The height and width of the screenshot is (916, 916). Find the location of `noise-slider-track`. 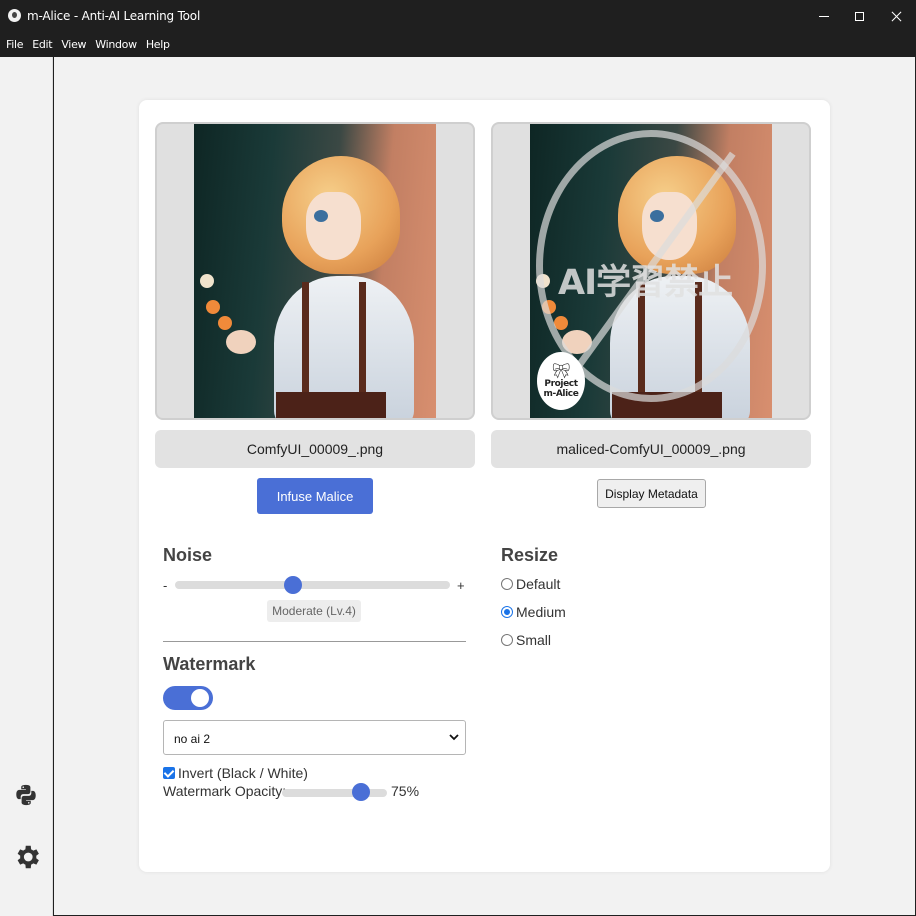

noise-slider-track is located at coordinates (312, 585).